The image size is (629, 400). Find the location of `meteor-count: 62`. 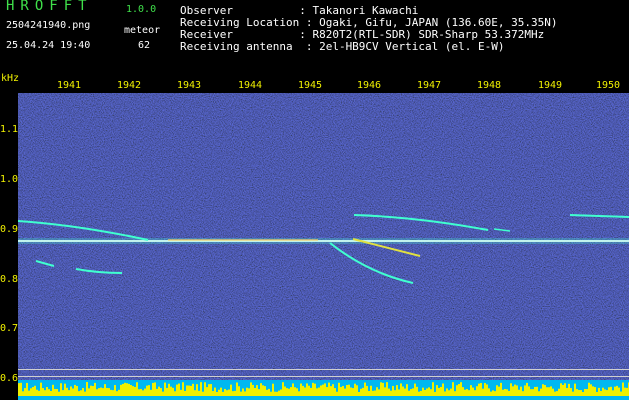

meteor-count: 62 is located at coordinates (144, 45).